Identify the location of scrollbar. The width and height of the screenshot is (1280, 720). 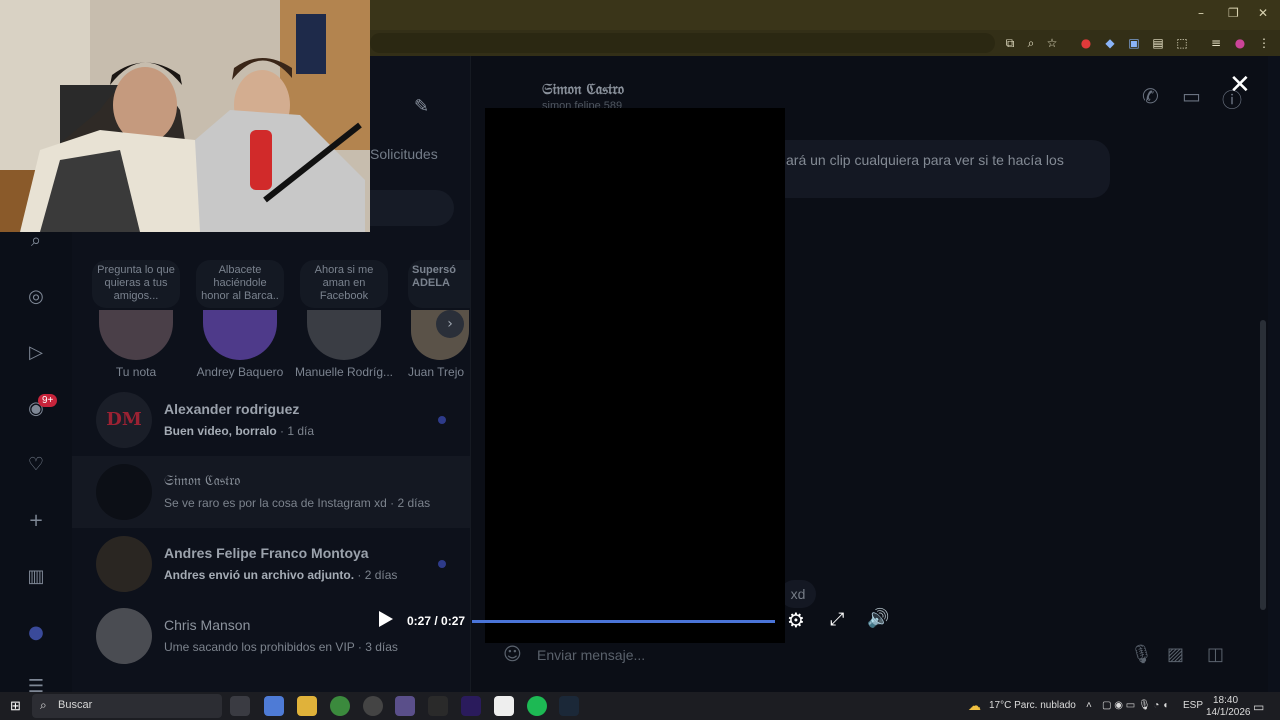
(1263, 465).